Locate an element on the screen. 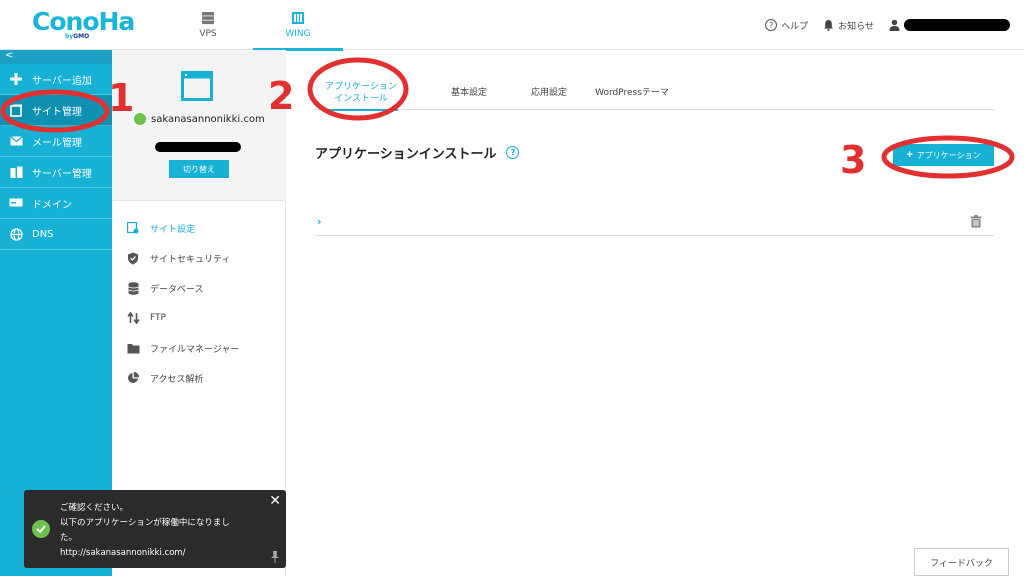 This screenshot has width=1024, height=576. logo-main-text: ConoHa is located at coordinates (83, 21).